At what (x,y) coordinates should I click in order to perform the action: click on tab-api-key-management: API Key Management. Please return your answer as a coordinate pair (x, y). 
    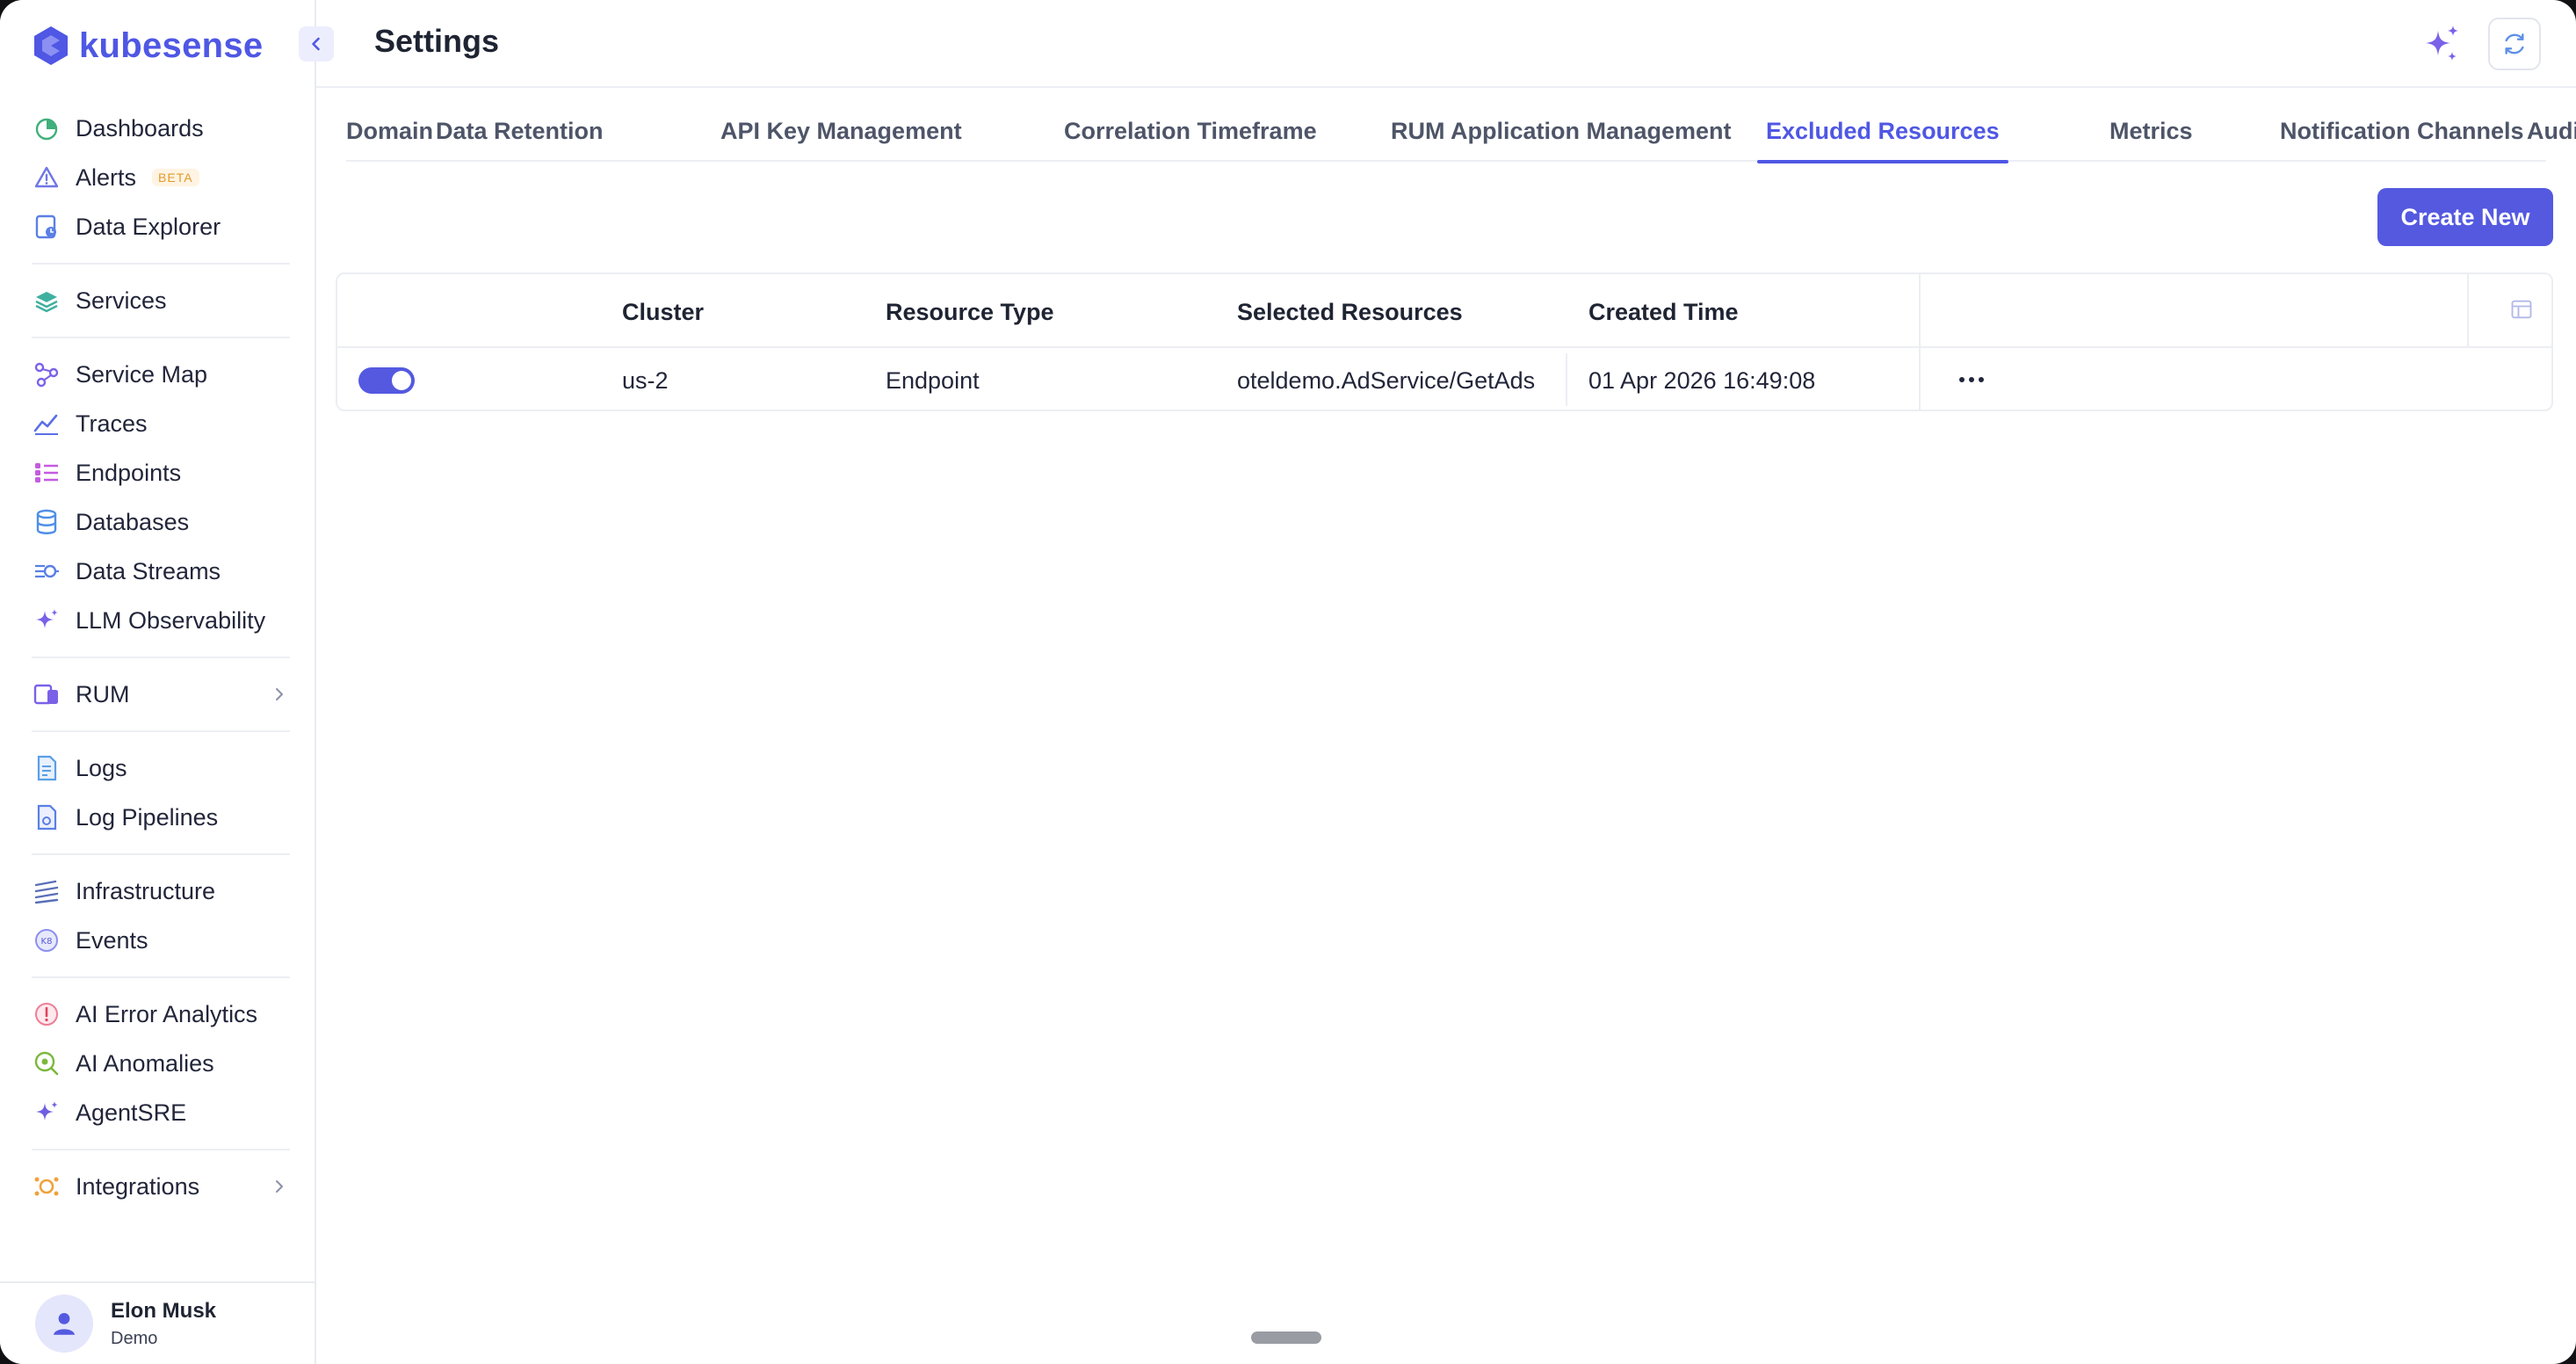
    Looking at the image, I should click on (841, 135).